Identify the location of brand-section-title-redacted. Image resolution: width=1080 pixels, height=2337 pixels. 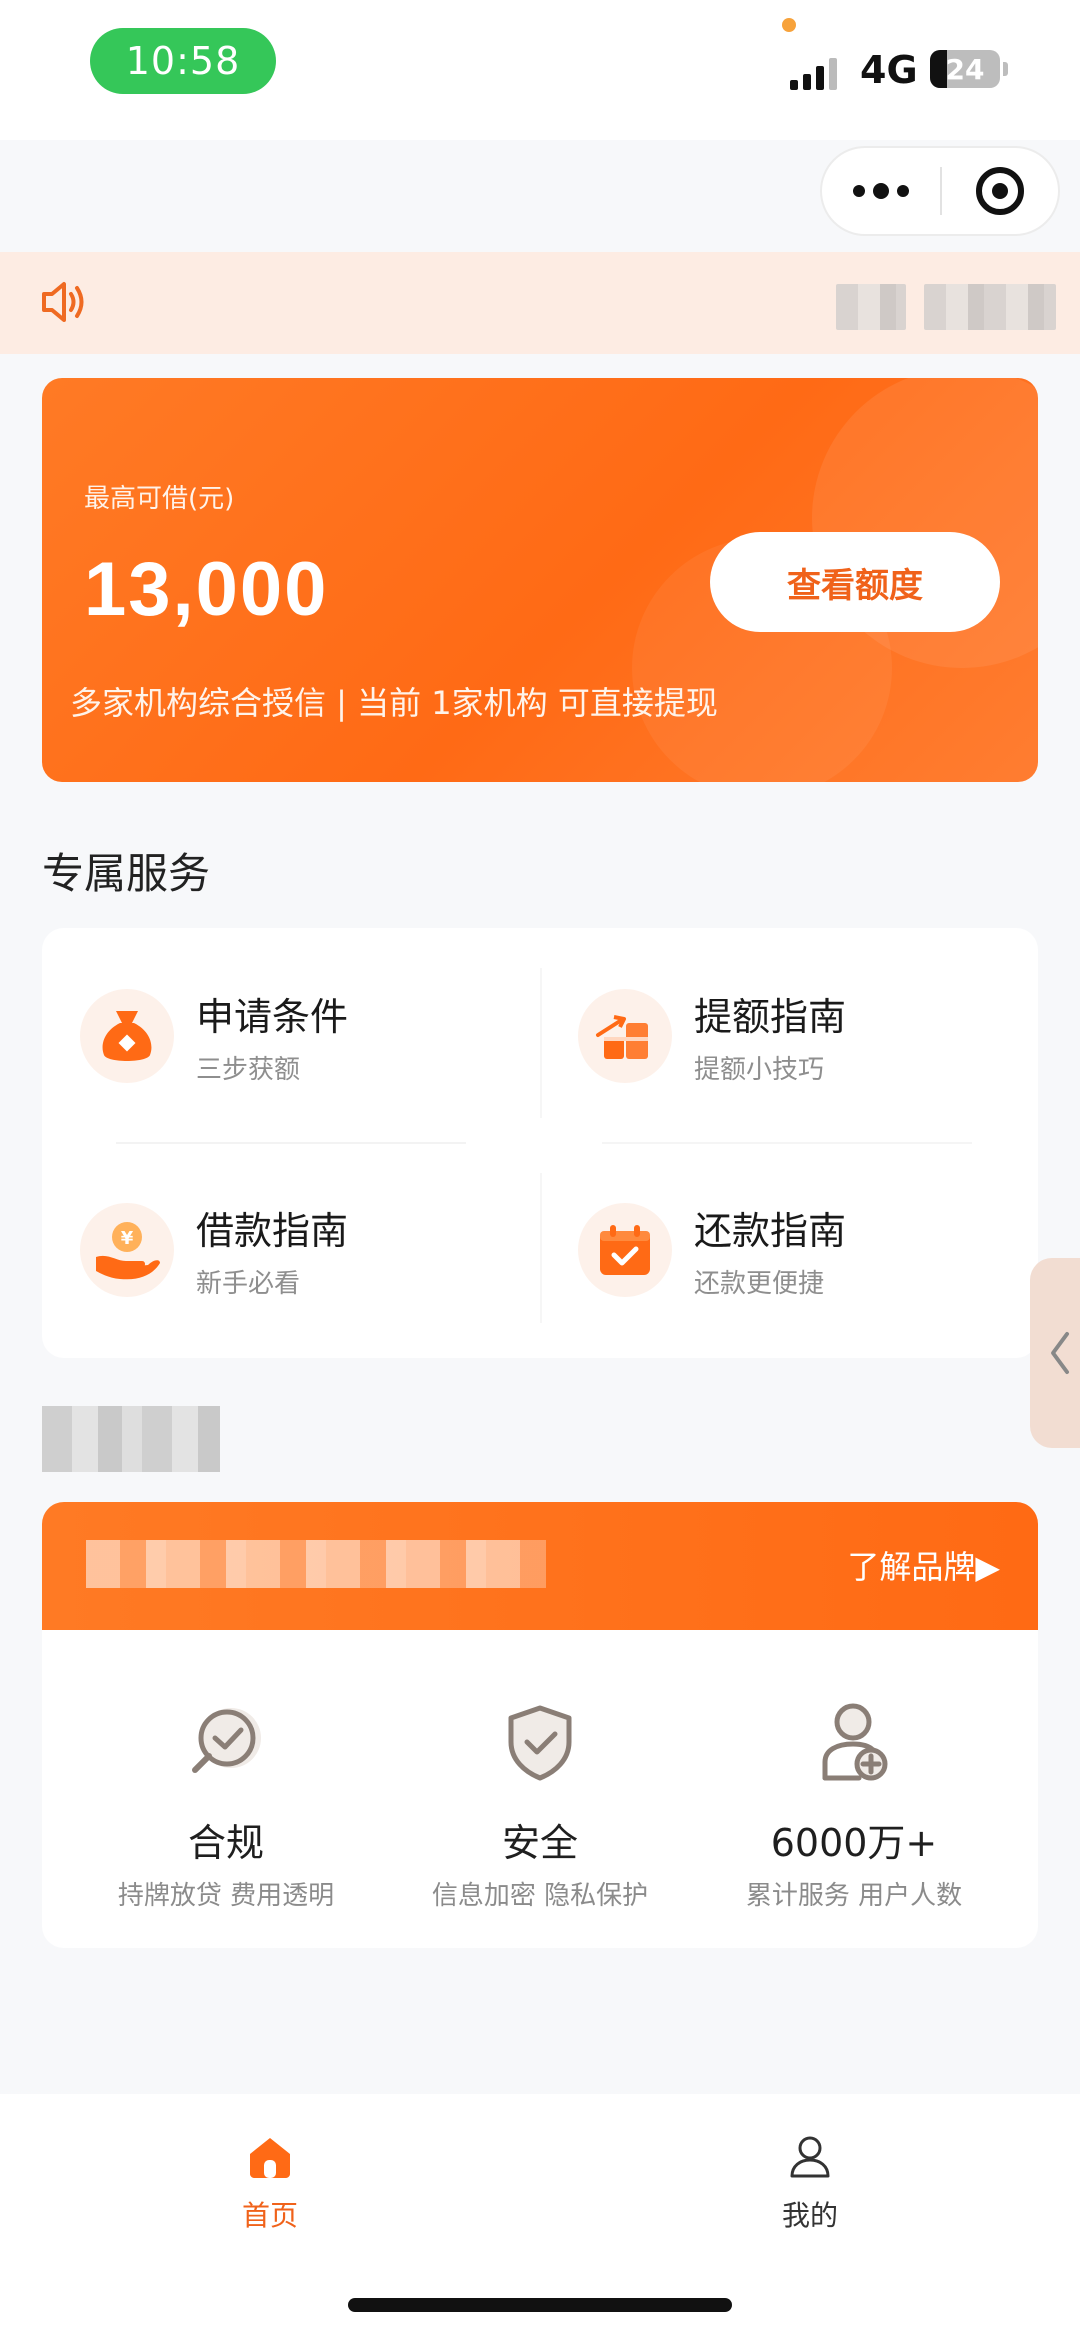
(131, 1439).